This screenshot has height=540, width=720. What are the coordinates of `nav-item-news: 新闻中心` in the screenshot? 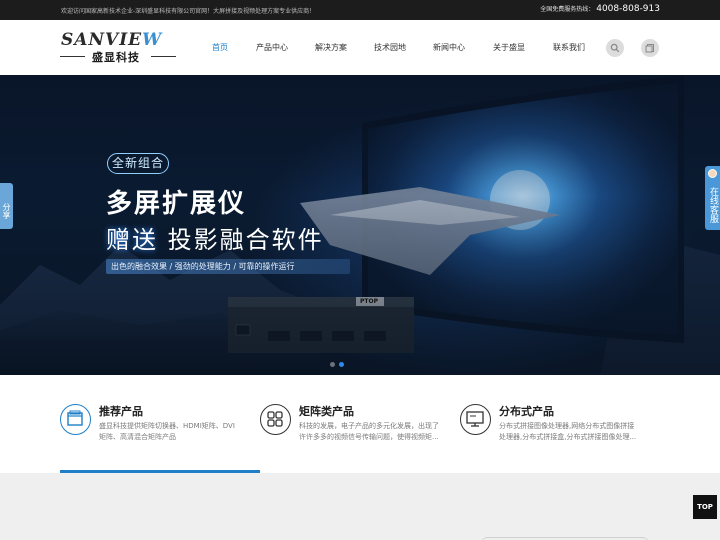 It's located at (449, 47).